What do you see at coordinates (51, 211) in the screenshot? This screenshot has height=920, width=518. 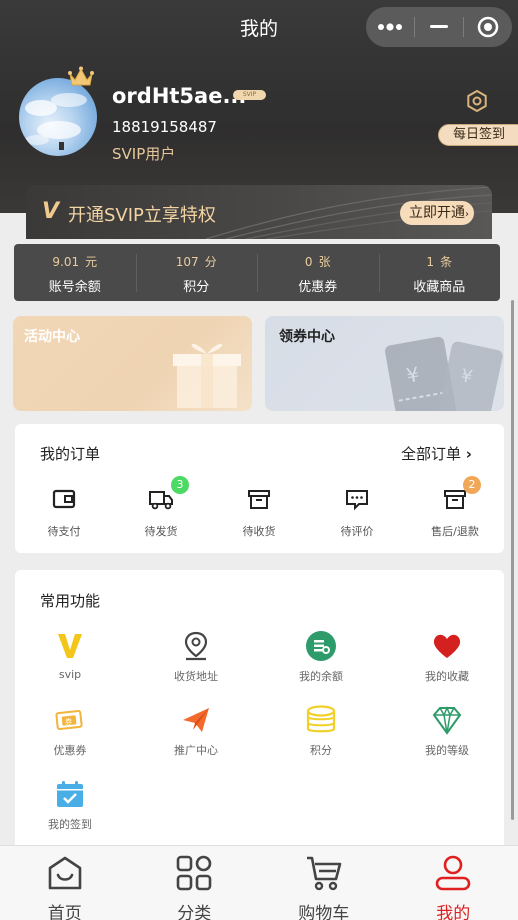 I see `svip-v-icon: V` at bounding box center [51, 211].